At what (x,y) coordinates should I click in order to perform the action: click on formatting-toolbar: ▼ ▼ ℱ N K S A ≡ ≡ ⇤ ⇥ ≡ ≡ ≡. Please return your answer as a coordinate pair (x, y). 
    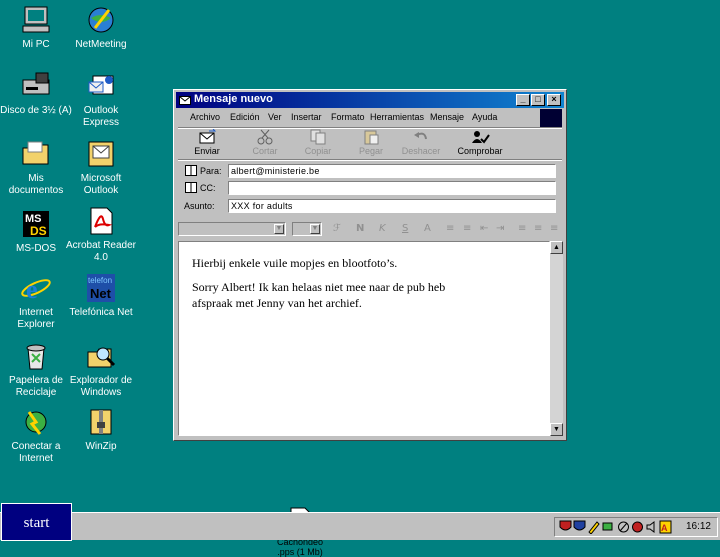
    Looking at the image, I should click on (370, 229).